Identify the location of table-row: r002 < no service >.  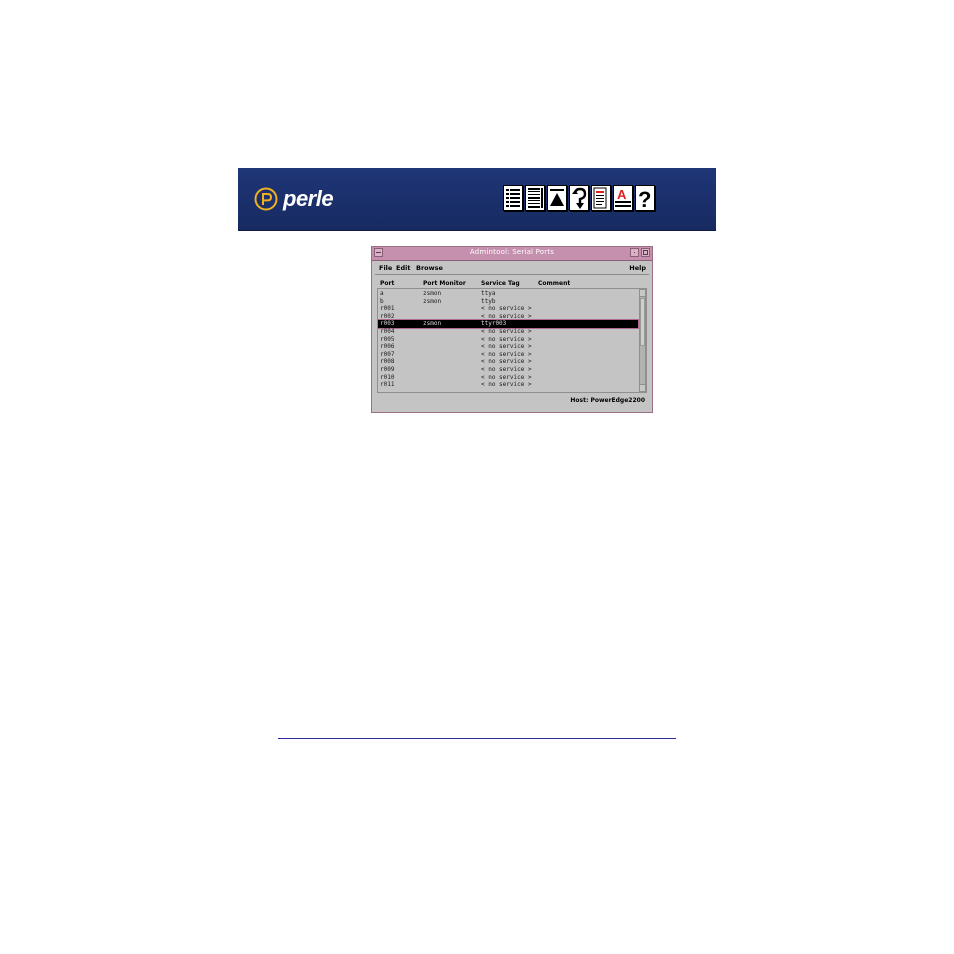
(508, 317).